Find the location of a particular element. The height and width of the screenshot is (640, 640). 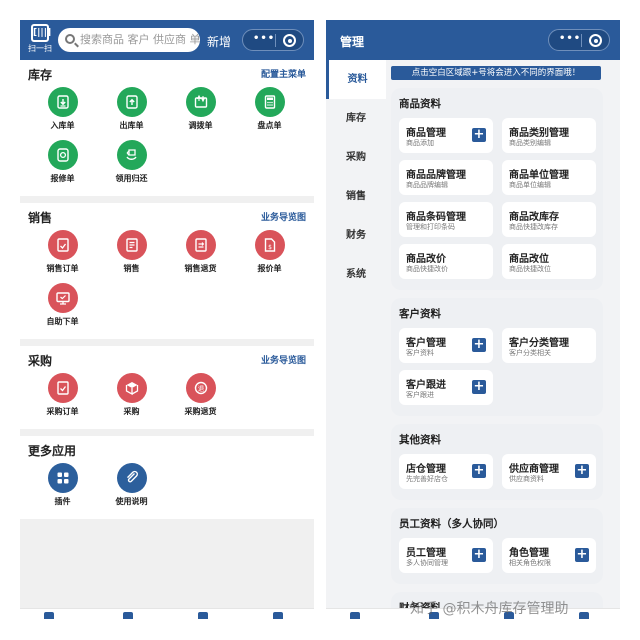

section-1: 销售 业务导览图 销售订单 销售 销售退货 $ 报价单 自助下单 is located at coordinates (167, 271).